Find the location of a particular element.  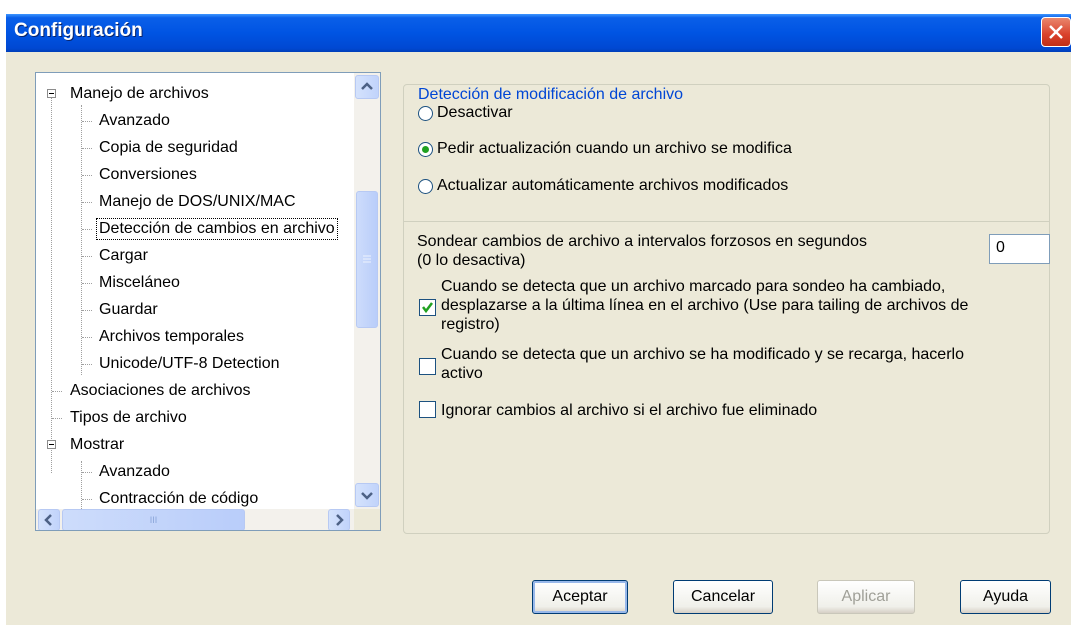

checkbox-ignore-deleted is located at coordinates (427, 409).